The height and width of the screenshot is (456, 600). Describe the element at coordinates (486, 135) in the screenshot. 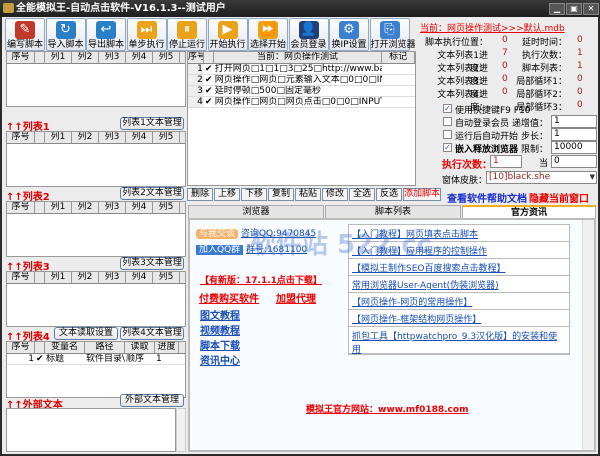

I see `checkbox-label: 运行后自动开始` at that location.